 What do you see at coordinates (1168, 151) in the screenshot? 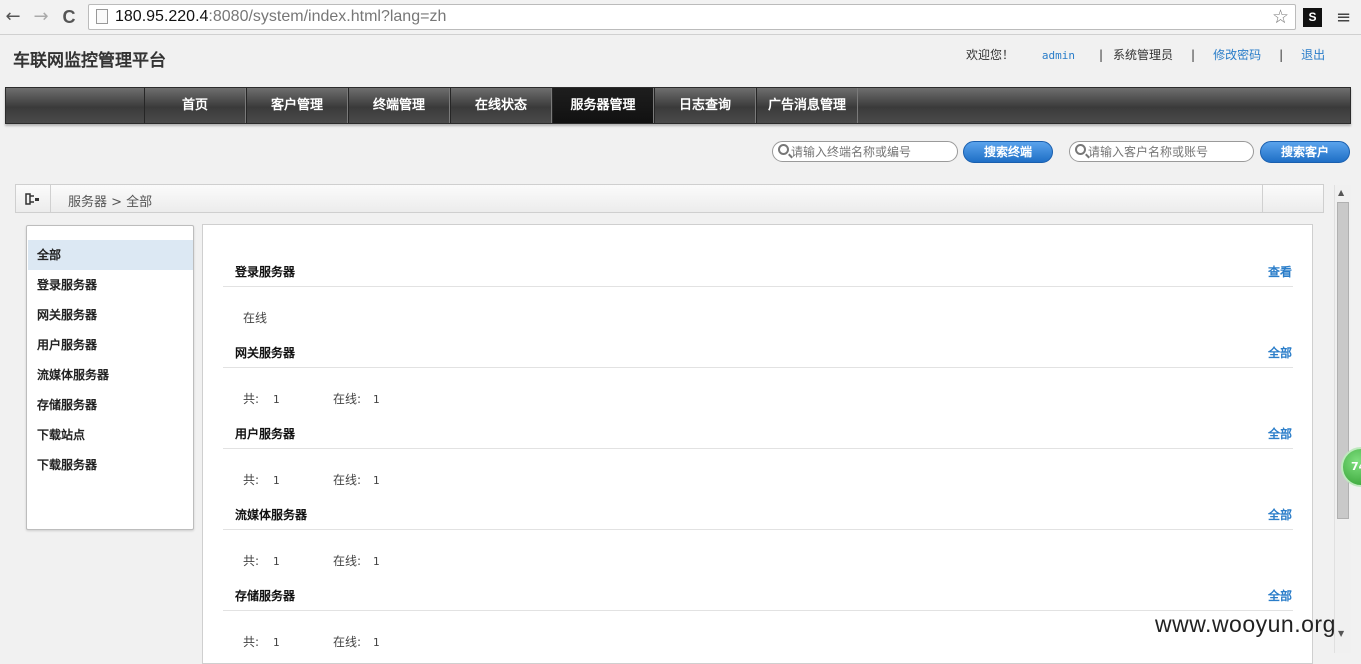
I see `customer-search-input` at bounding box center [1168, 151].